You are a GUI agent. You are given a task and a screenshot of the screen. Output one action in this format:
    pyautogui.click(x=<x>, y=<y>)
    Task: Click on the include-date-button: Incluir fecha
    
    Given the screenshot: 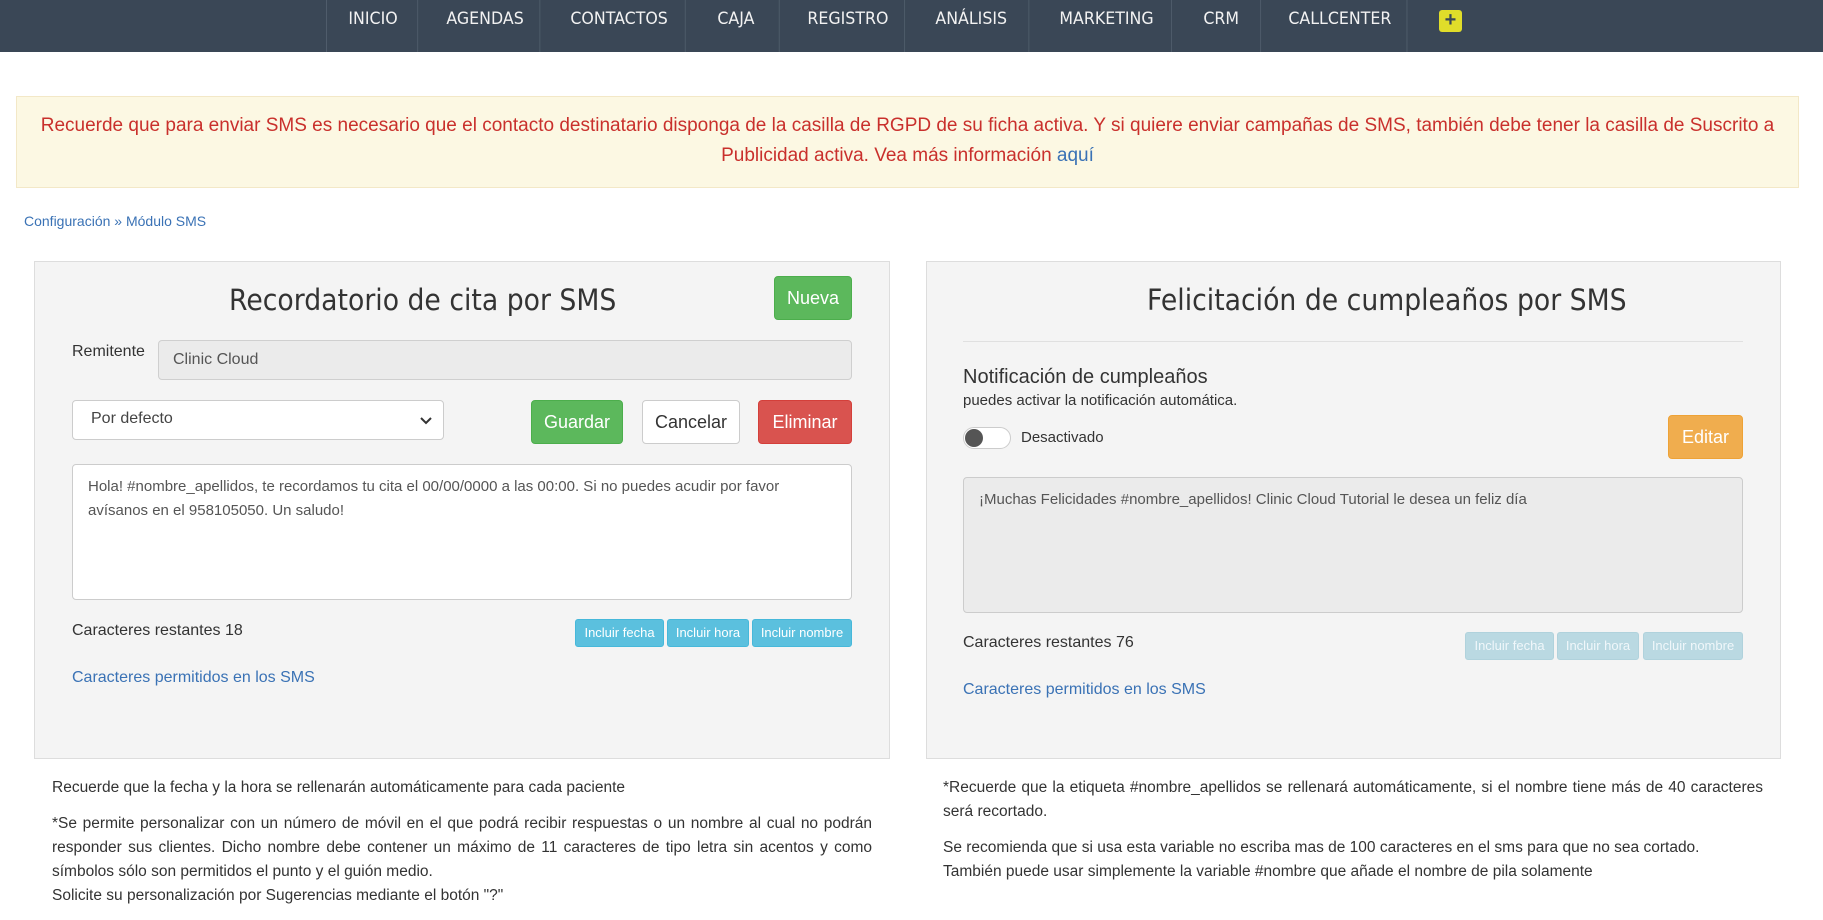 What is the action you would take?
    pyautogui.click(x=619, y=633)
    